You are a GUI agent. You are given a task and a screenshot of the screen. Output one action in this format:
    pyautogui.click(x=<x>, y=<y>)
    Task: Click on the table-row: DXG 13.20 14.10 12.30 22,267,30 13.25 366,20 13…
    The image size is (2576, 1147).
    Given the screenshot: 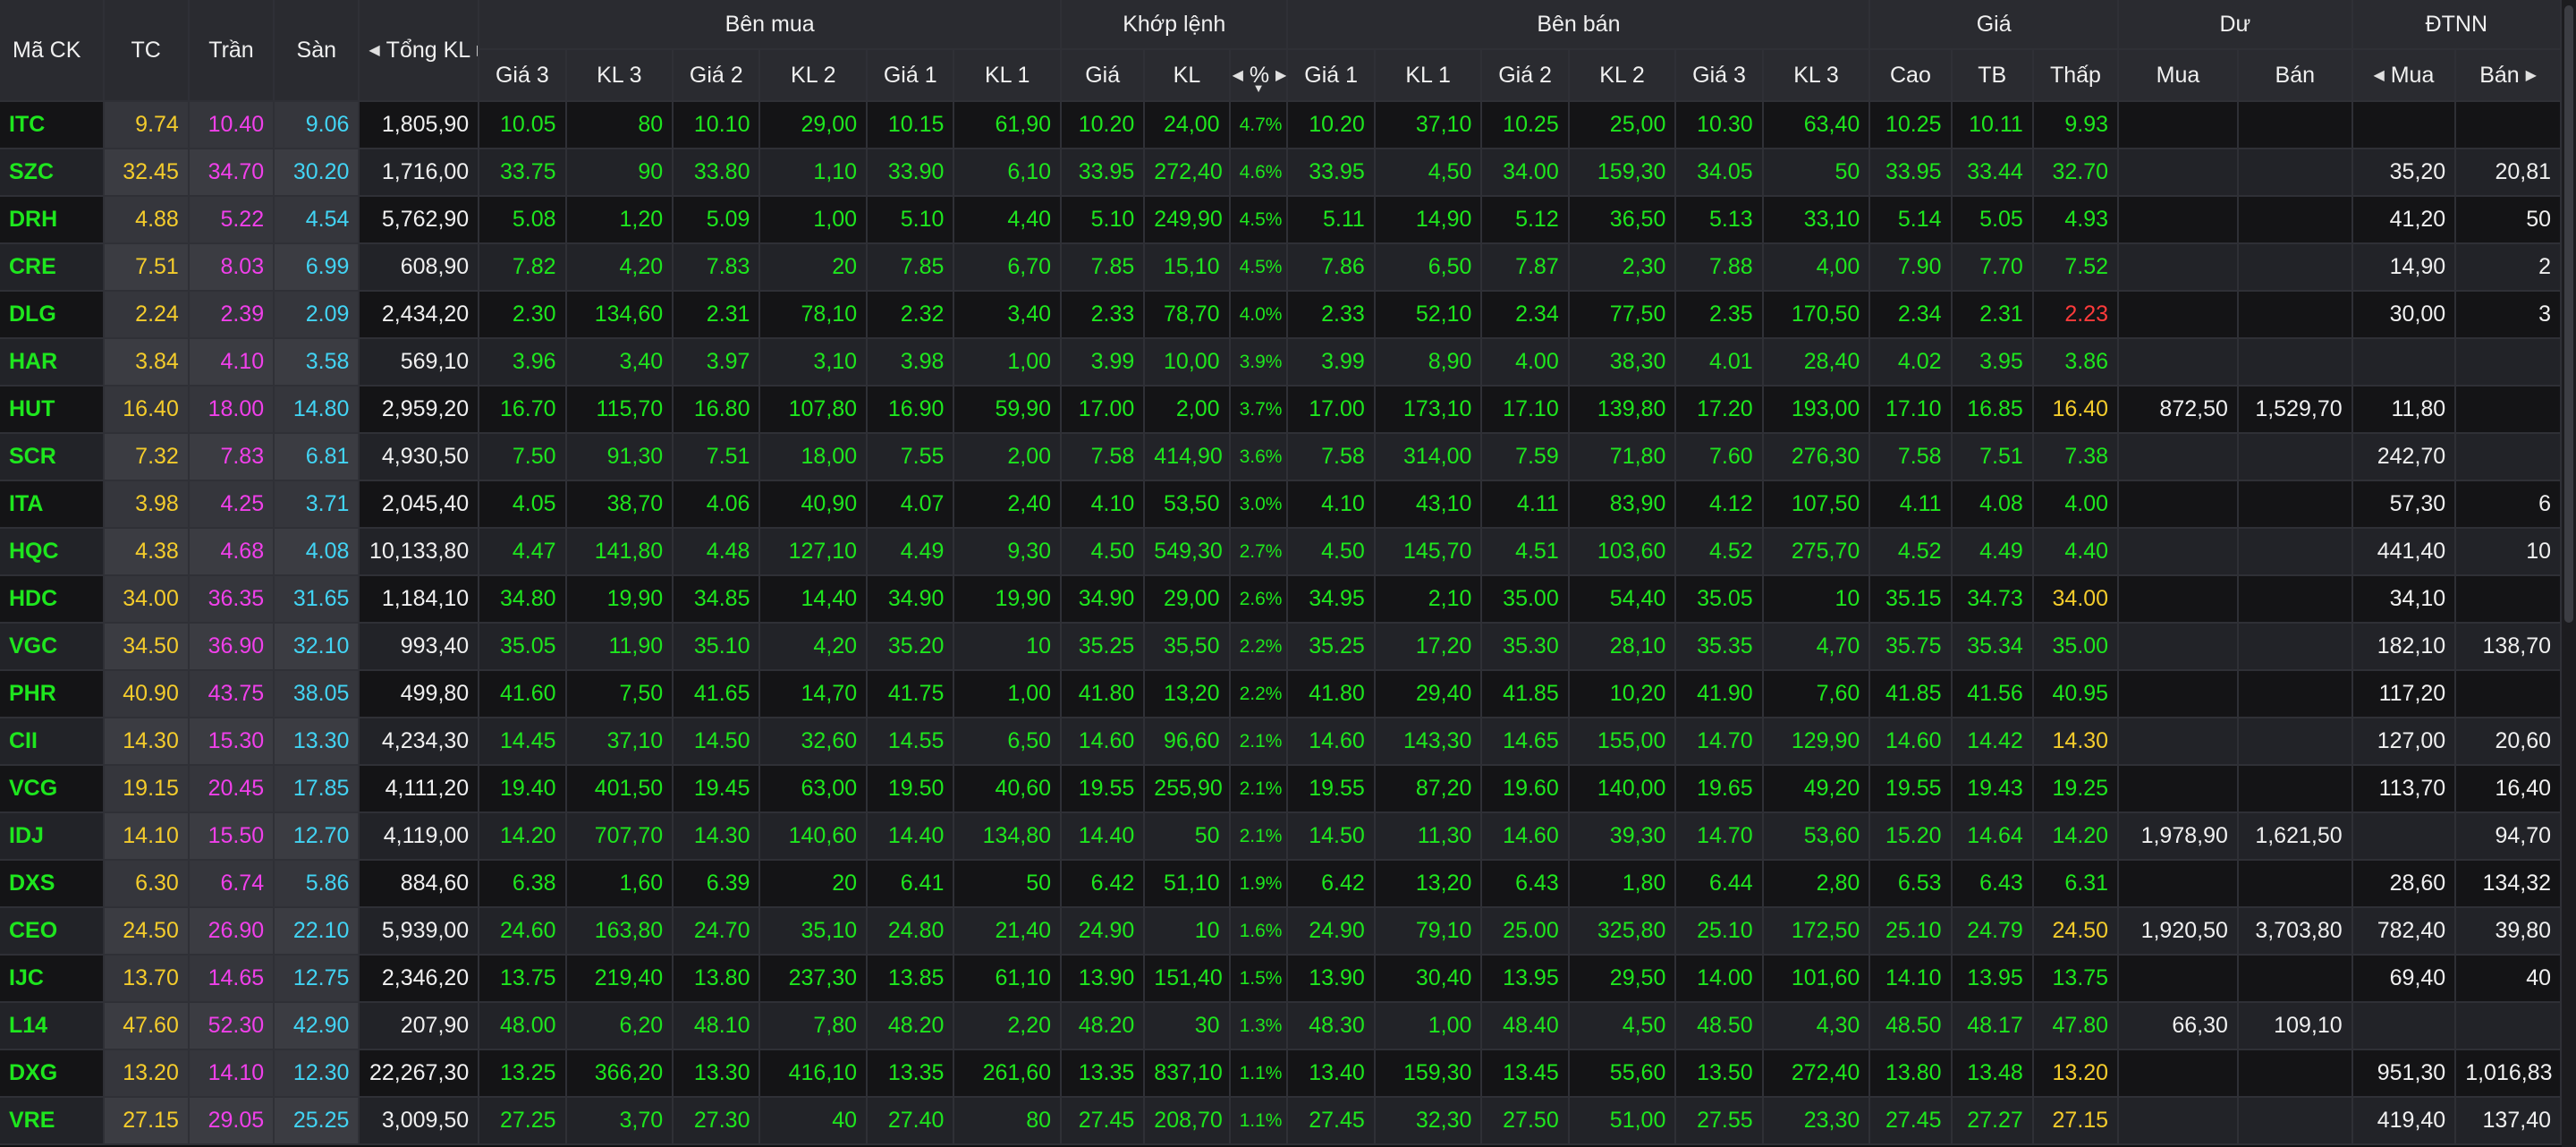 What is the action you would take?
    pyautogui.click(x=1281, y=1073)
    